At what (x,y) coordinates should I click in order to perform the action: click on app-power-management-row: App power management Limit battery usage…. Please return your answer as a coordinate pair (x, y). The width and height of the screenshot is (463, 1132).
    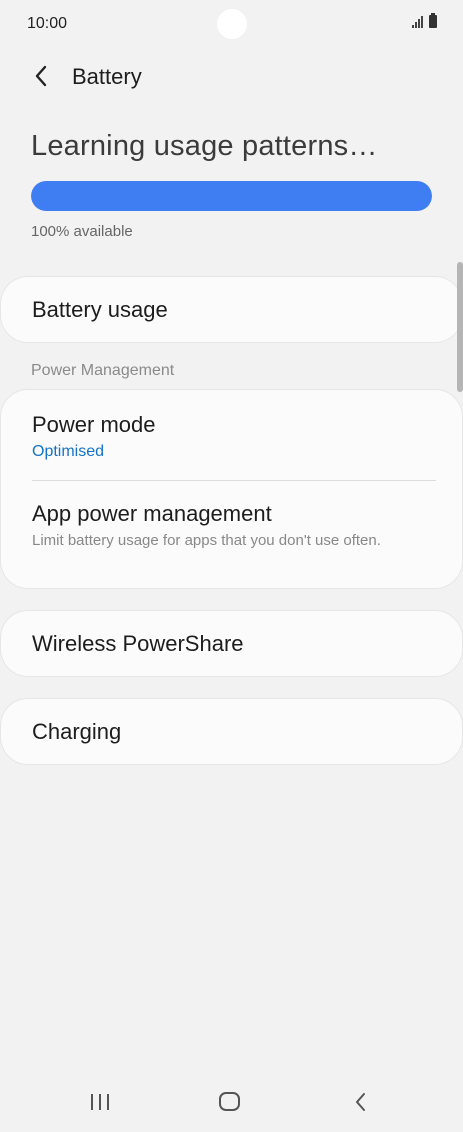
    Looking at the image, I should click on (231, 516).